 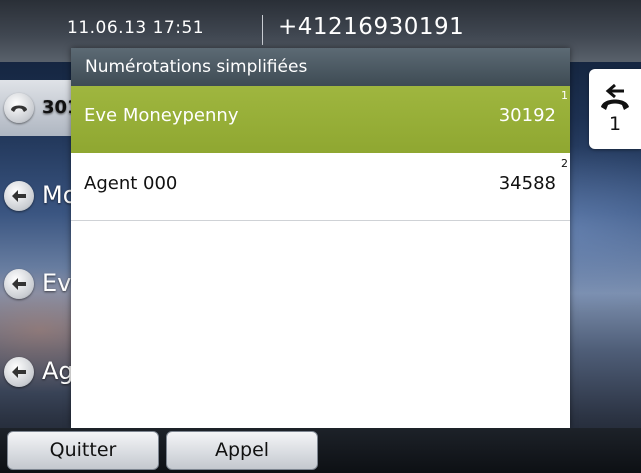 I want to click on line-key: 1, so click(x=615, y=109).